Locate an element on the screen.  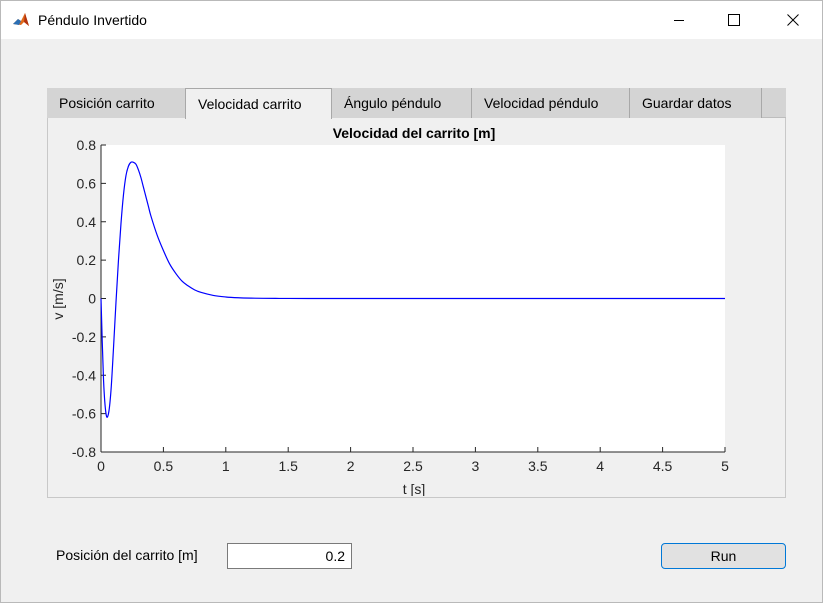
chart-title: Velocidad del carrito [m] is located at coordinates (414, 133).